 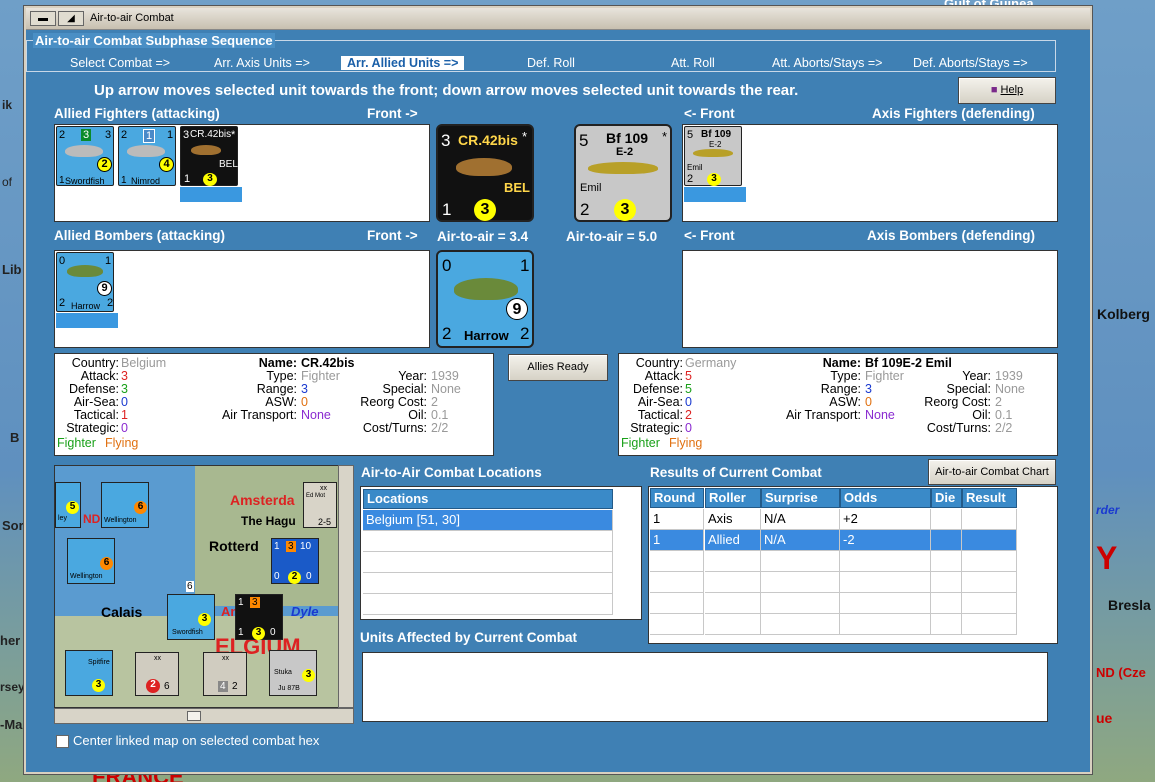 What do you see at coordinates (110, 303) in the screenshot?
I see `unit-br: 2` at bounding box center [110, 303].